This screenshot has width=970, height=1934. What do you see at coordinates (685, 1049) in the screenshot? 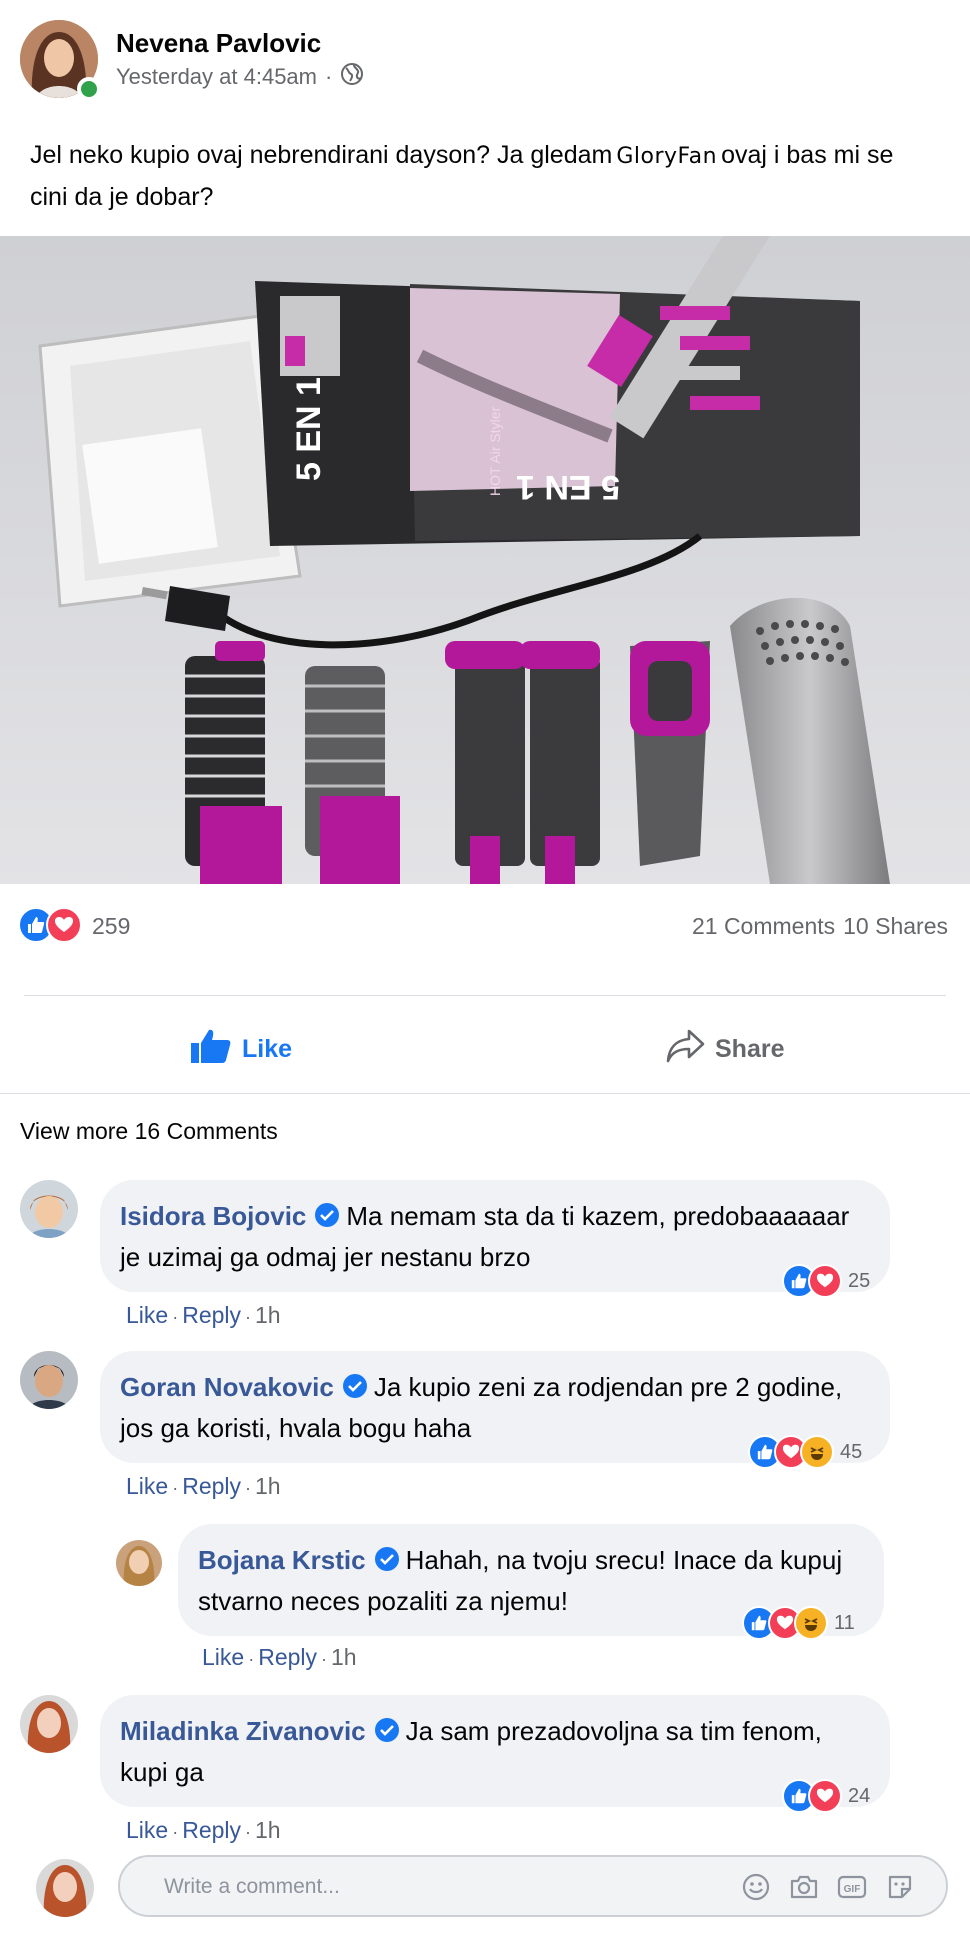
I see `share-arrow-icon` at bounding box center [685, 1049].